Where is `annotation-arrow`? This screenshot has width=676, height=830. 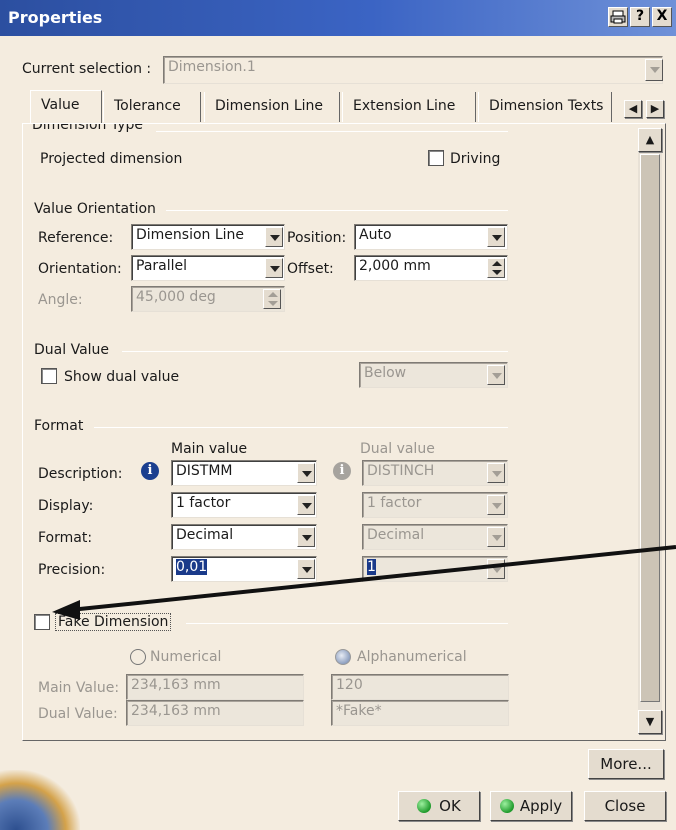
annotation-arrow is located at coordinates (364, 582).